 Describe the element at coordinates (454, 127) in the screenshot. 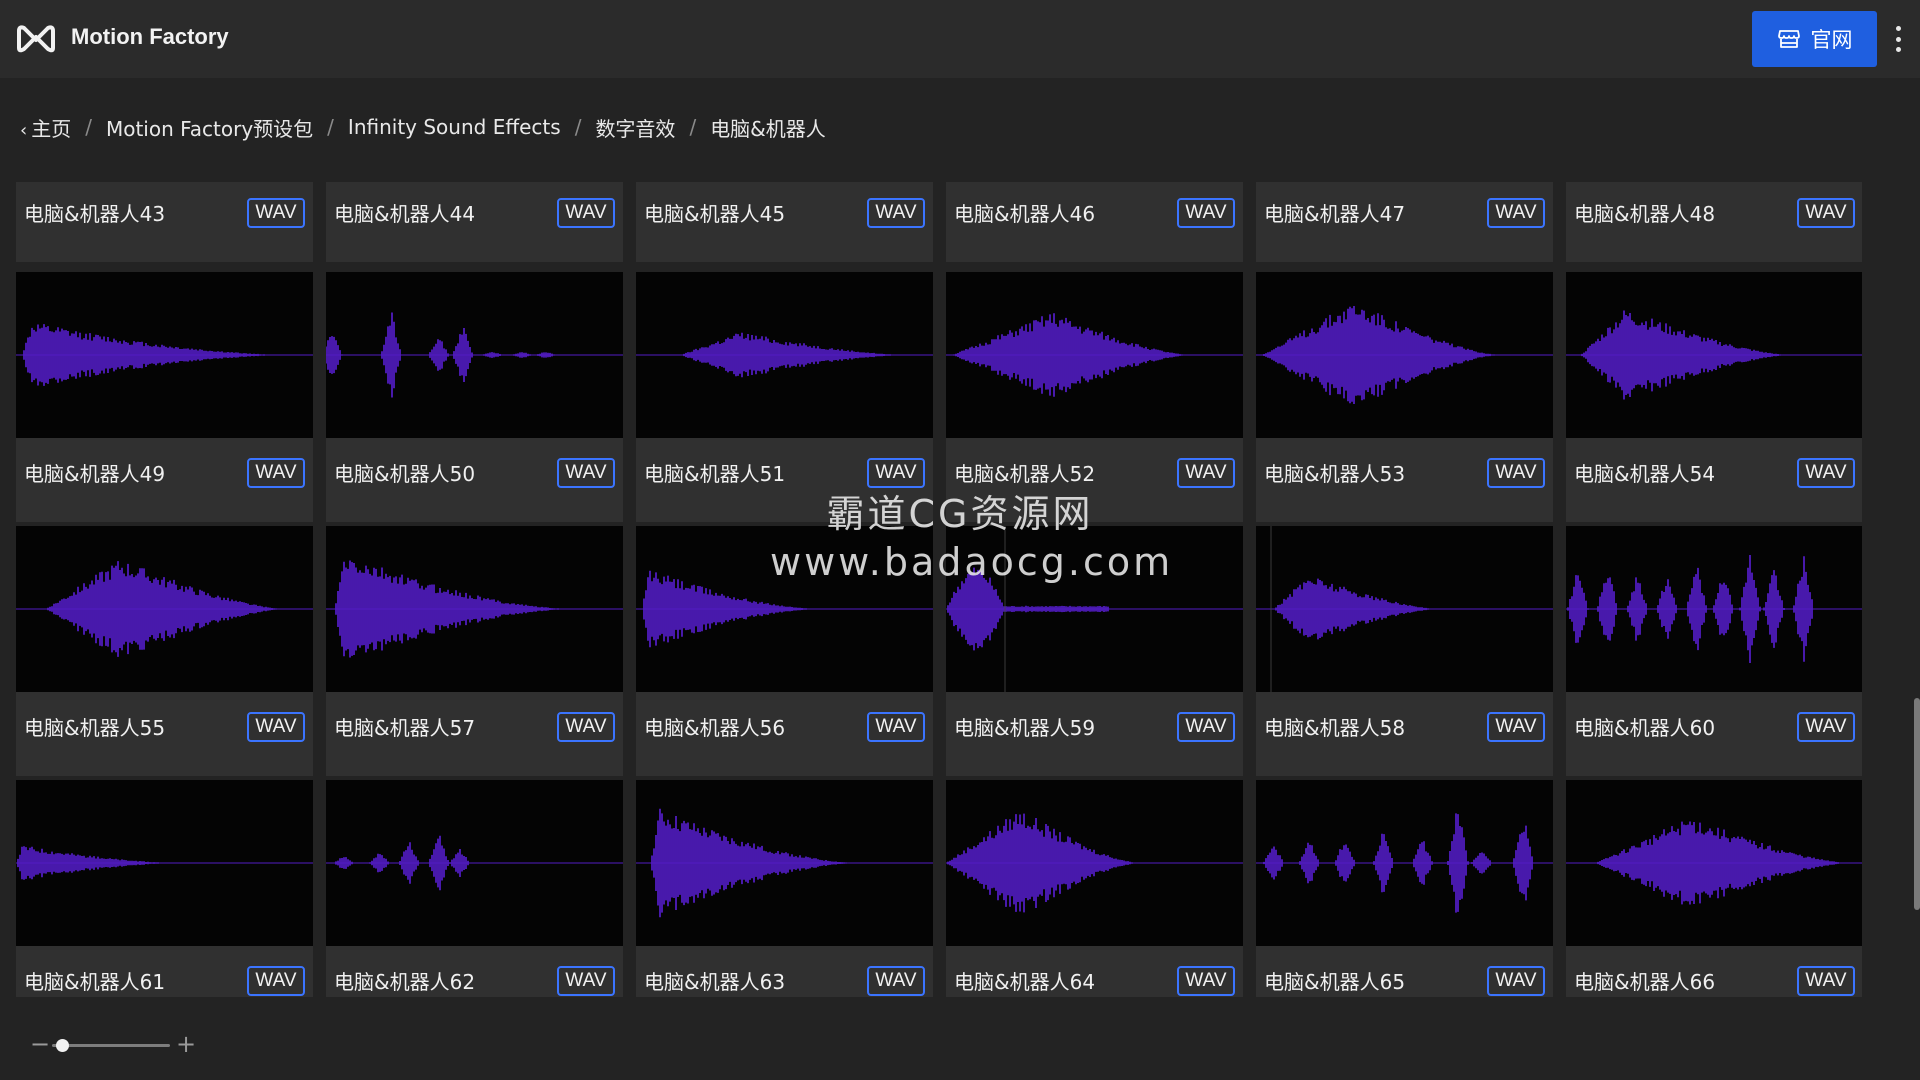

I see `breadcrumb-infinity-sound-effects: Infinity Sound Effects` at that location.